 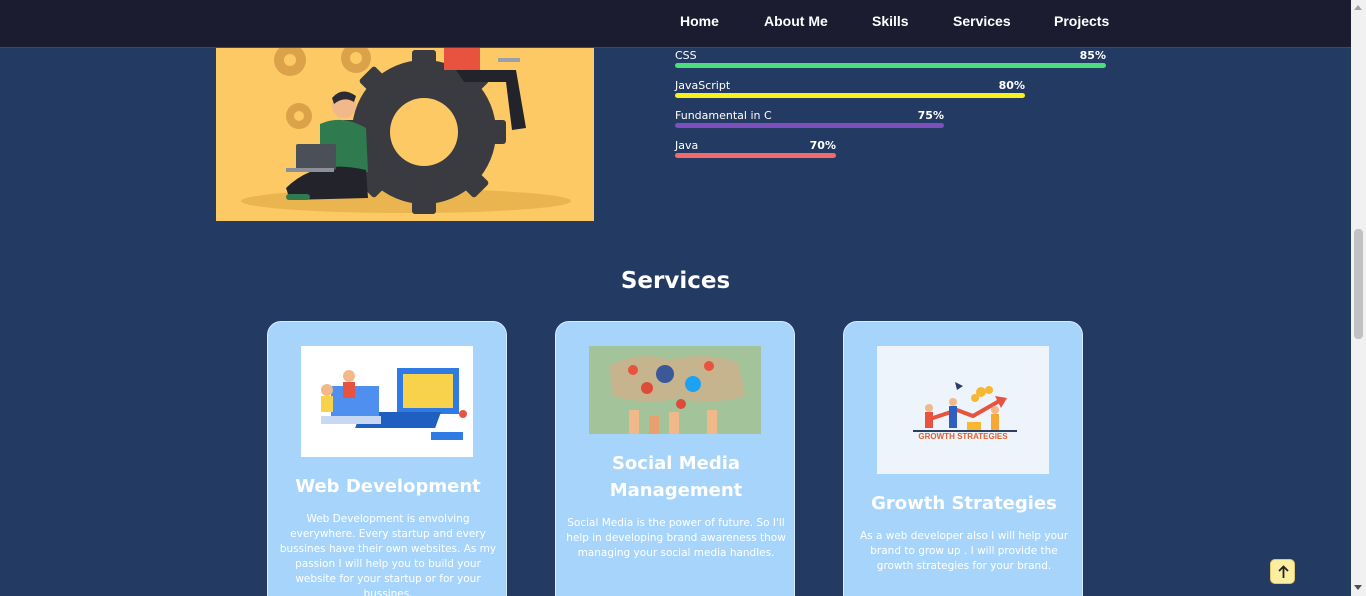 What do you see at coordinates (1358, 7) in the screenshot?
I see `scroll-up-arrow-icon` at bounding box center [1358, 7].